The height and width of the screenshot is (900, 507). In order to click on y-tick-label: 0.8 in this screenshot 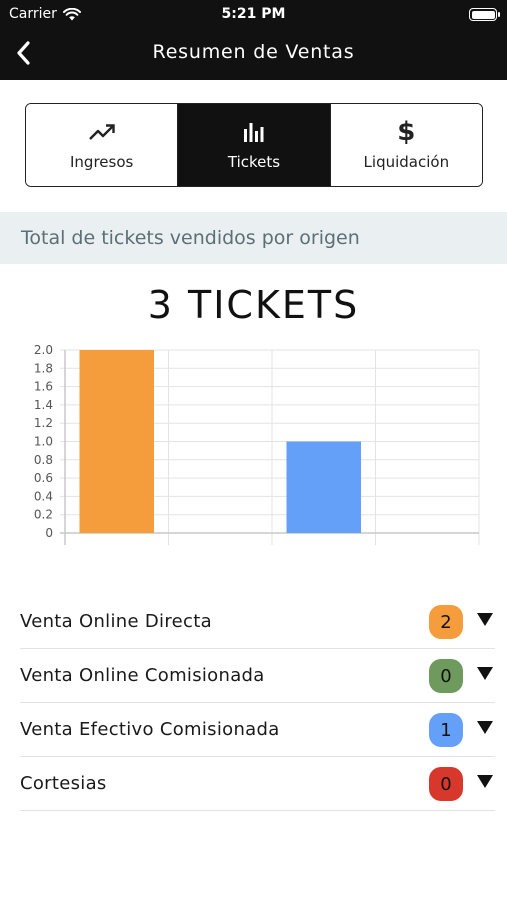, I will do `click(43, 460)`.